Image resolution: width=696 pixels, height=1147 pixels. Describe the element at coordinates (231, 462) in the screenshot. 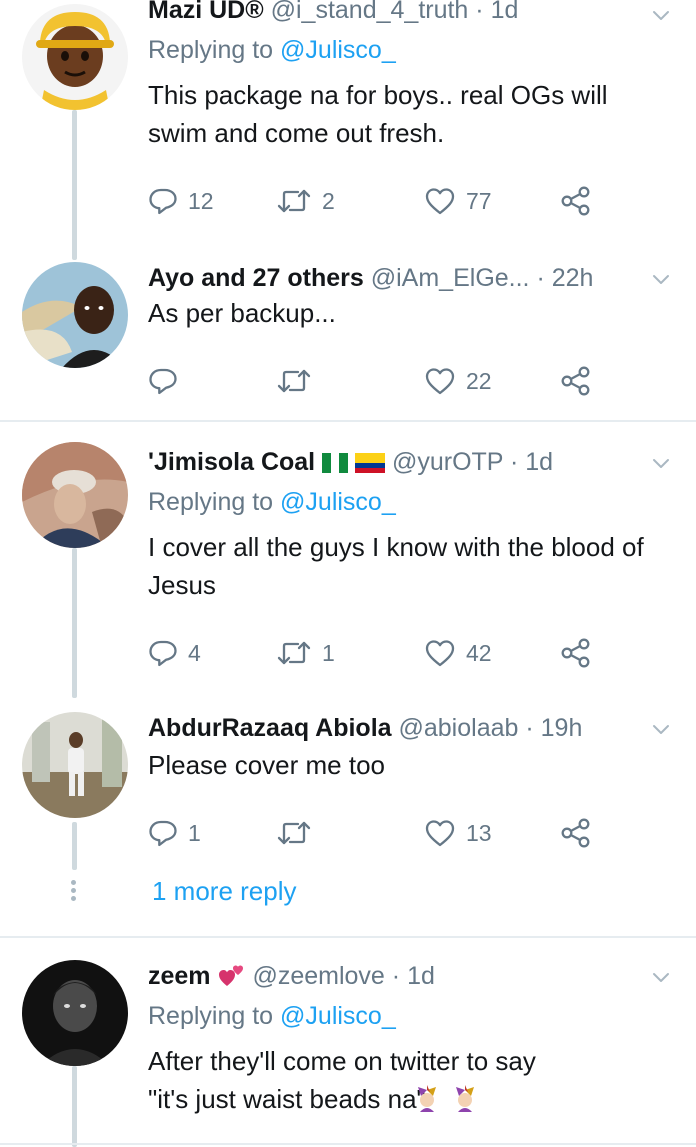

I see `display-name: 'Jimisola Coal` at that location.